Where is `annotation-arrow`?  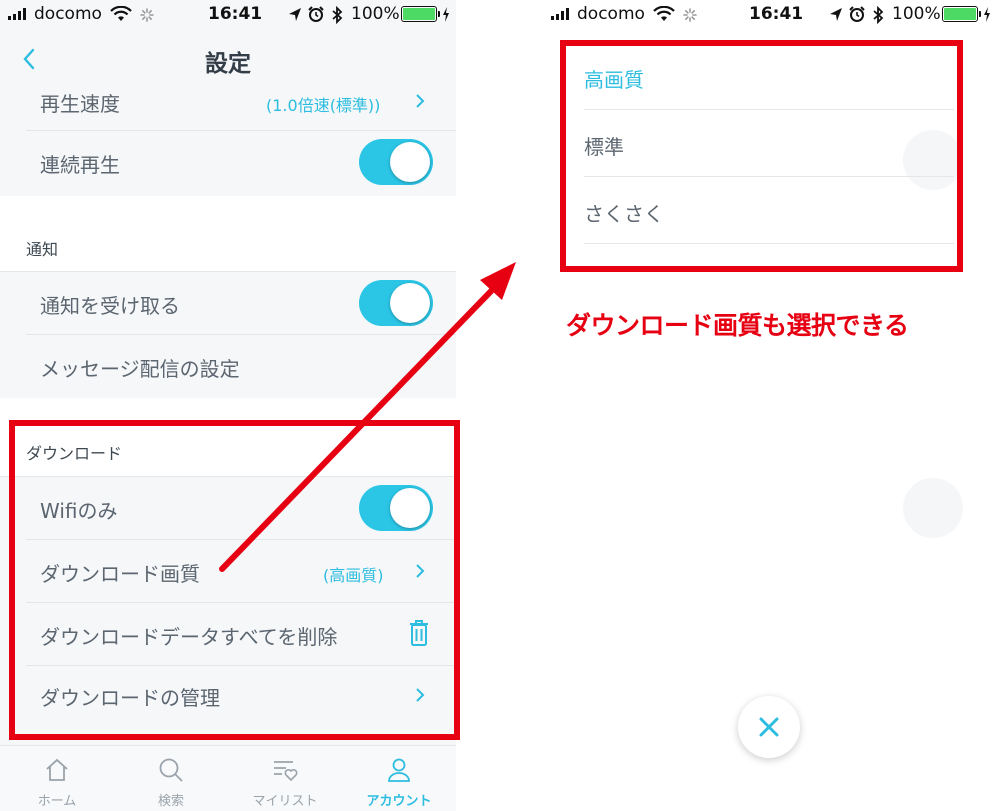
annotation-arrow is located at coordinates (367, 417).